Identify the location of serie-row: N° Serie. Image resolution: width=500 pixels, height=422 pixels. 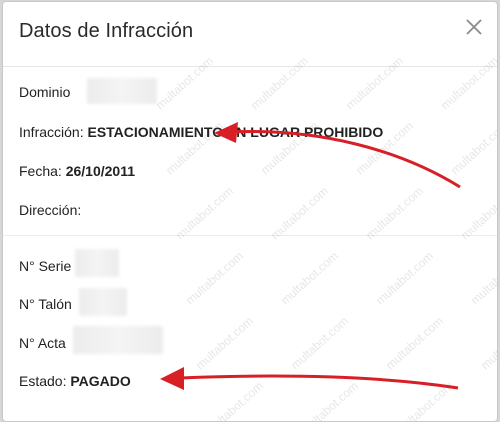
(45, 266).